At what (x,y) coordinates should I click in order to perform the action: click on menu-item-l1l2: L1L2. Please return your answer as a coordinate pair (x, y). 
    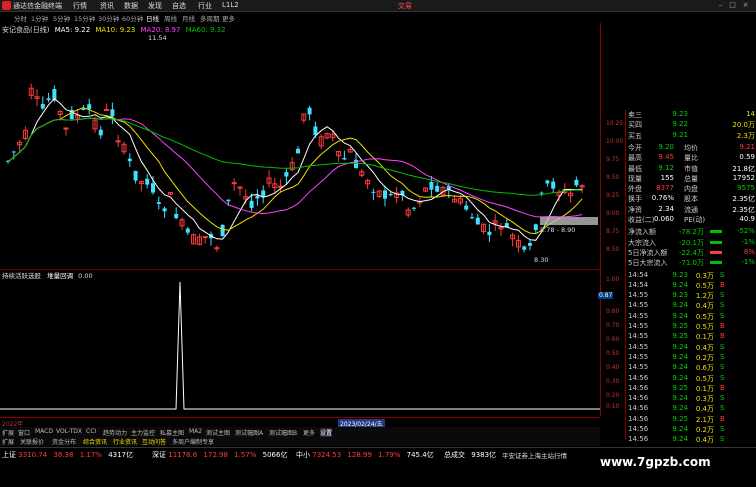
    Looking at the image, I should click on (230, 5).